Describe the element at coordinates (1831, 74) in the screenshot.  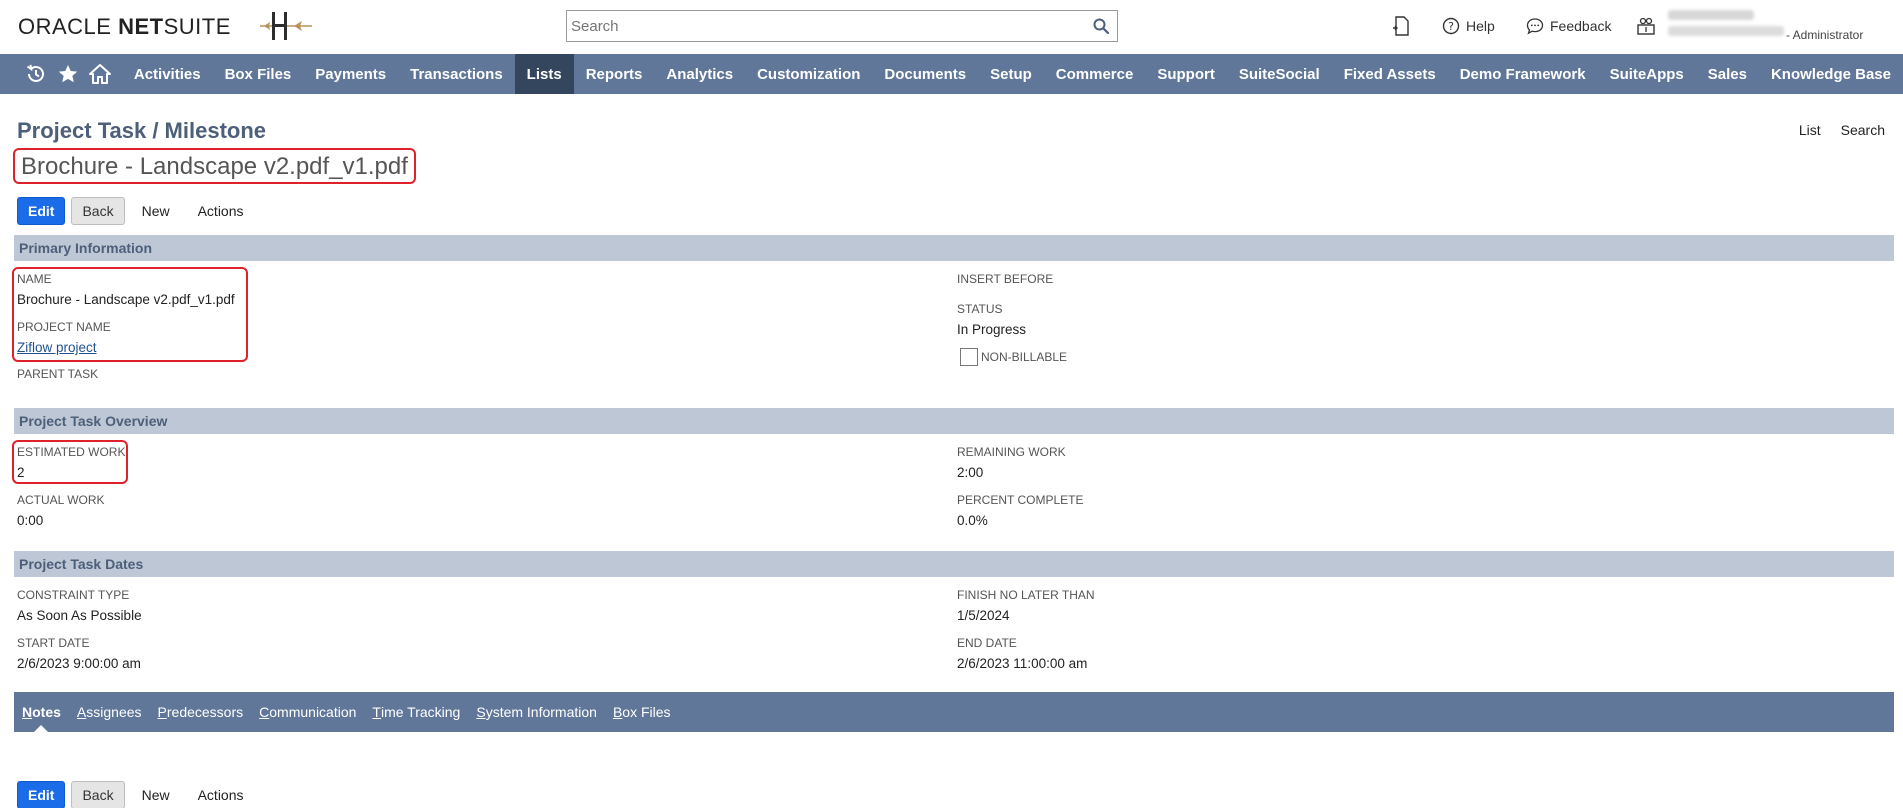
I see `nav-knowledge-base: Knowledge Base` at that location.